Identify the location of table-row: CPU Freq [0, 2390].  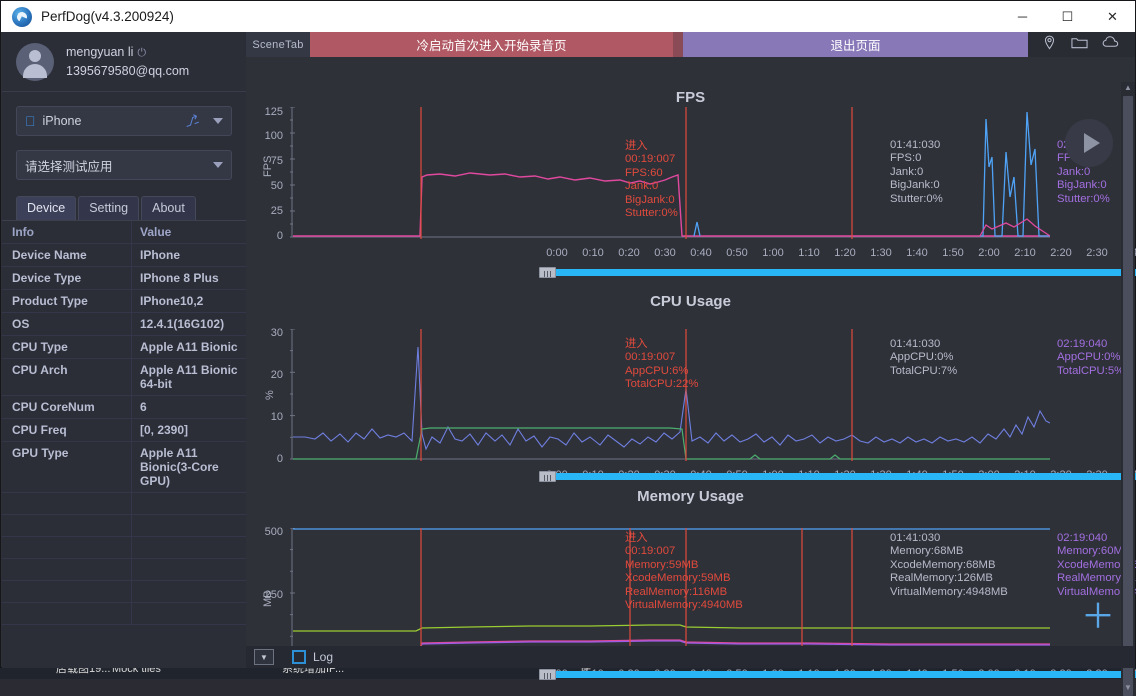
(124, 430).